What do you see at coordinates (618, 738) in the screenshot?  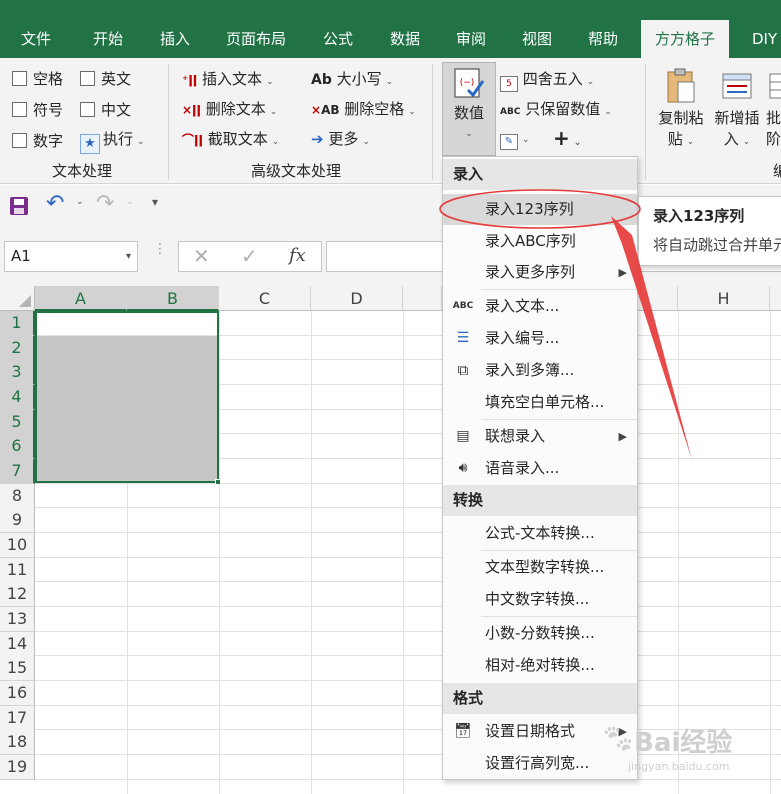 I see `paw-logo: 🐾︎` at bounding box center [618, 738].